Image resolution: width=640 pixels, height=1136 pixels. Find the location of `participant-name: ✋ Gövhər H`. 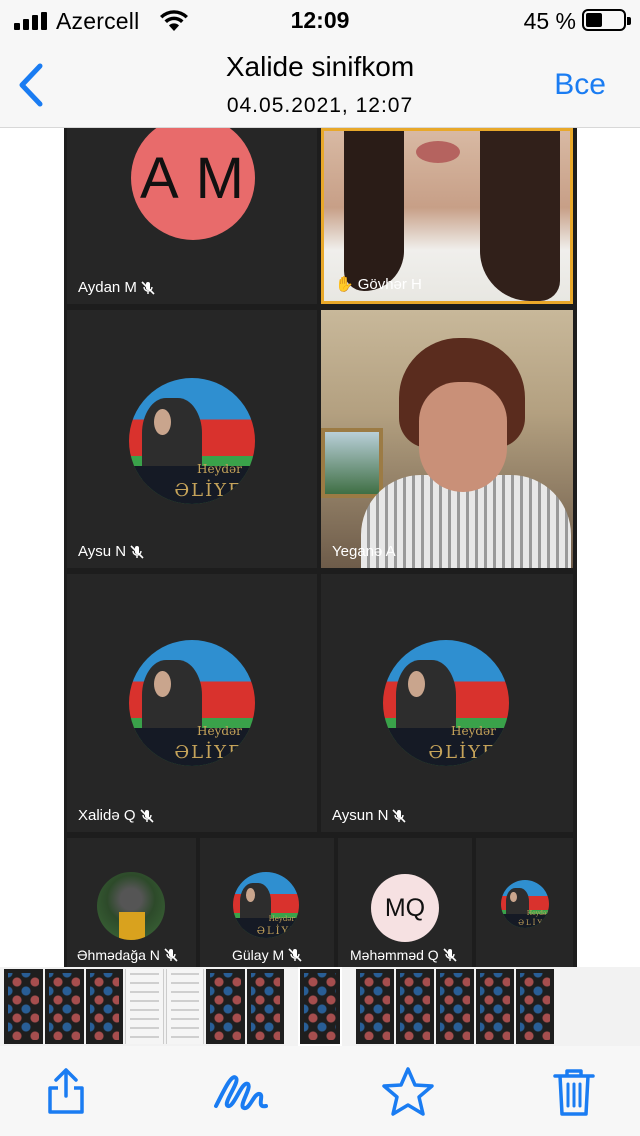

participant-name: ✋ Gövhər H is located at coordinates (378, 284).